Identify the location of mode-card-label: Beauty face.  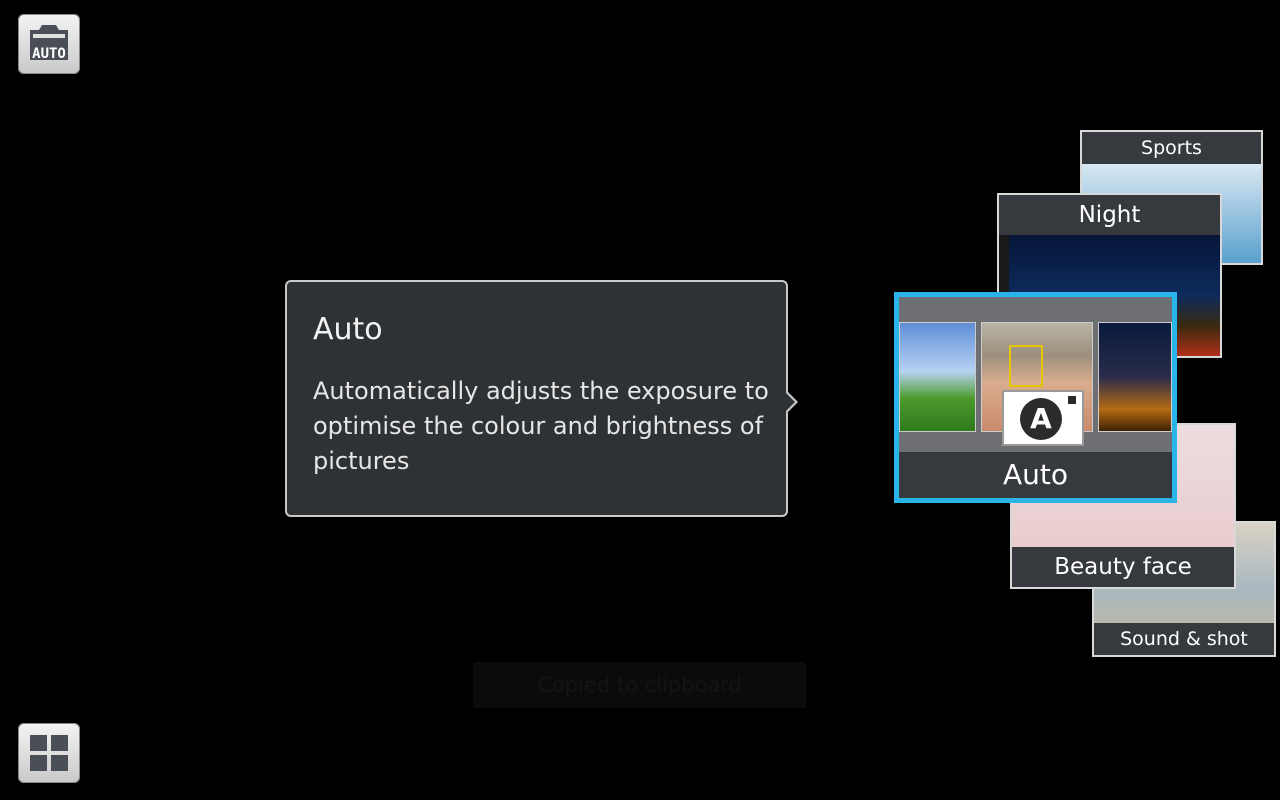
(1123, 567).